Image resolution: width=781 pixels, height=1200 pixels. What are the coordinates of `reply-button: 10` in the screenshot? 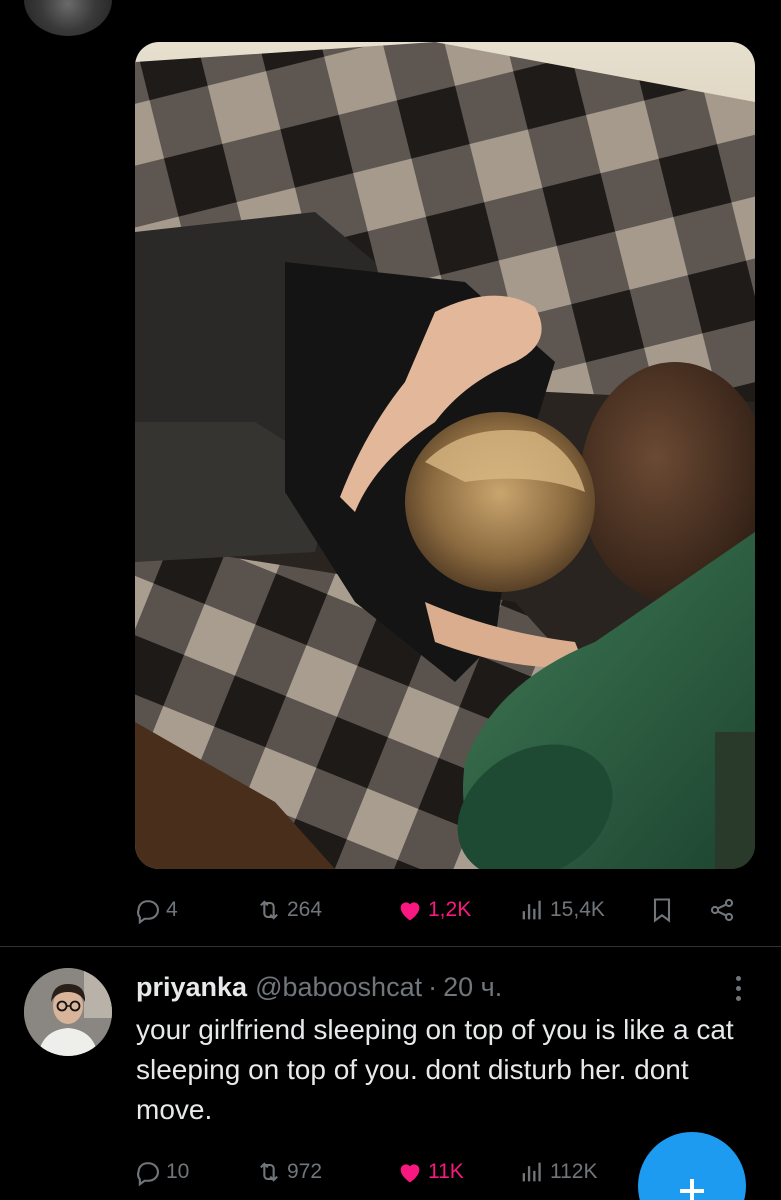 It's located at (161, 1172).